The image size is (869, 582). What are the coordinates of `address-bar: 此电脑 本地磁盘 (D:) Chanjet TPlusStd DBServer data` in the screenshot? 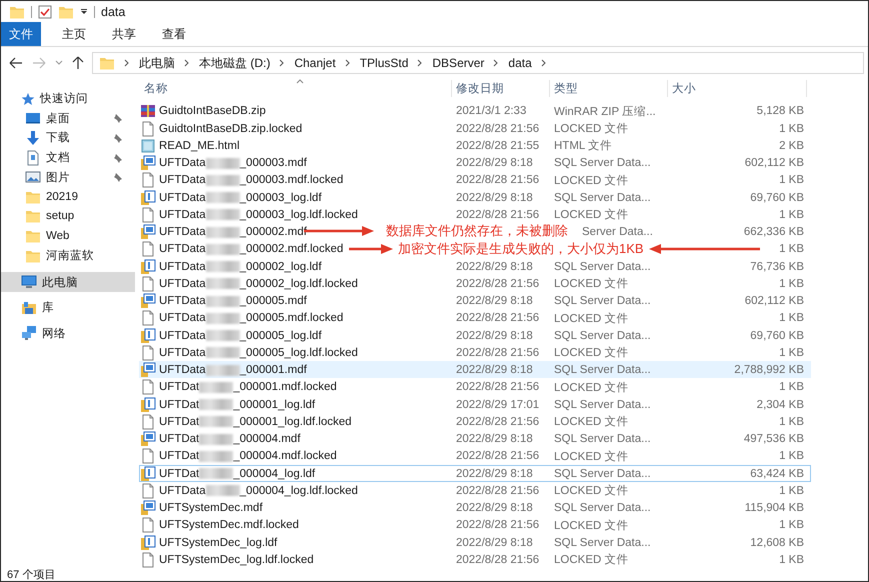 It's located at (478, 63).